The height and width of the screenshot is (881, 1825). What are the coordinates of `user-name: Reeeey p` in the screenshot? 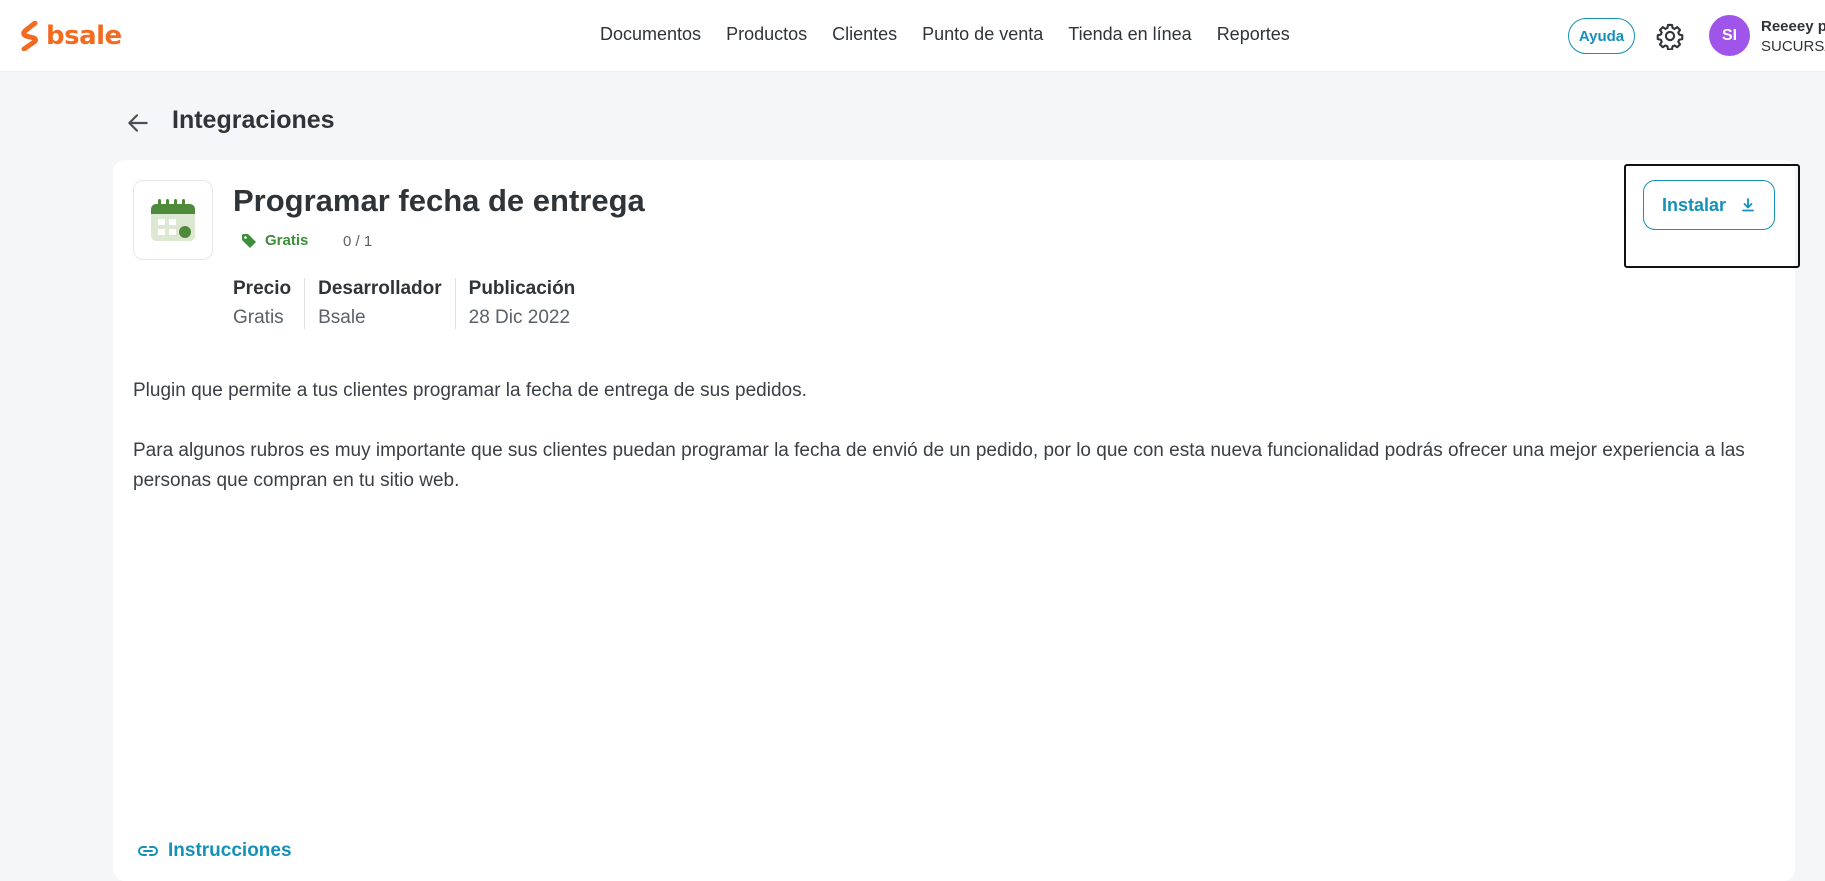 It's located at (1793, 26).